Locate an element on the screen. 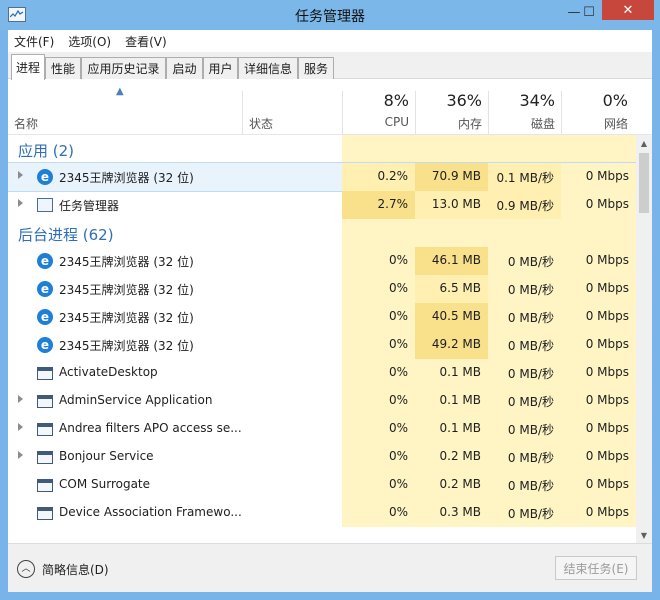 This screenshot has width=660, height=600. column-cpu: CPU is located at coordinates (375, 122).